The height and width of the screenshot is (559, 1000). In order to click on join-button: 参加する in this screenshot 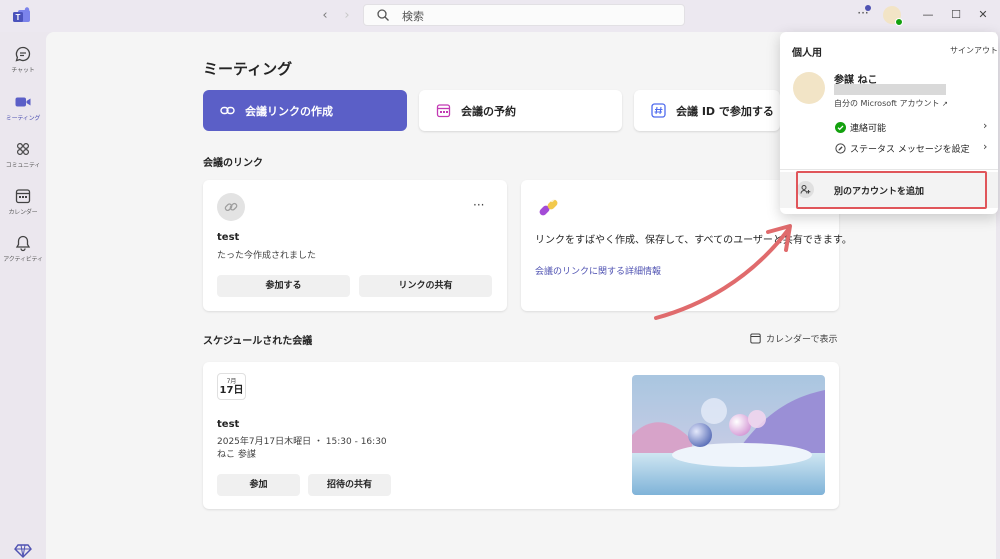, I will do `click(283, 286)`.